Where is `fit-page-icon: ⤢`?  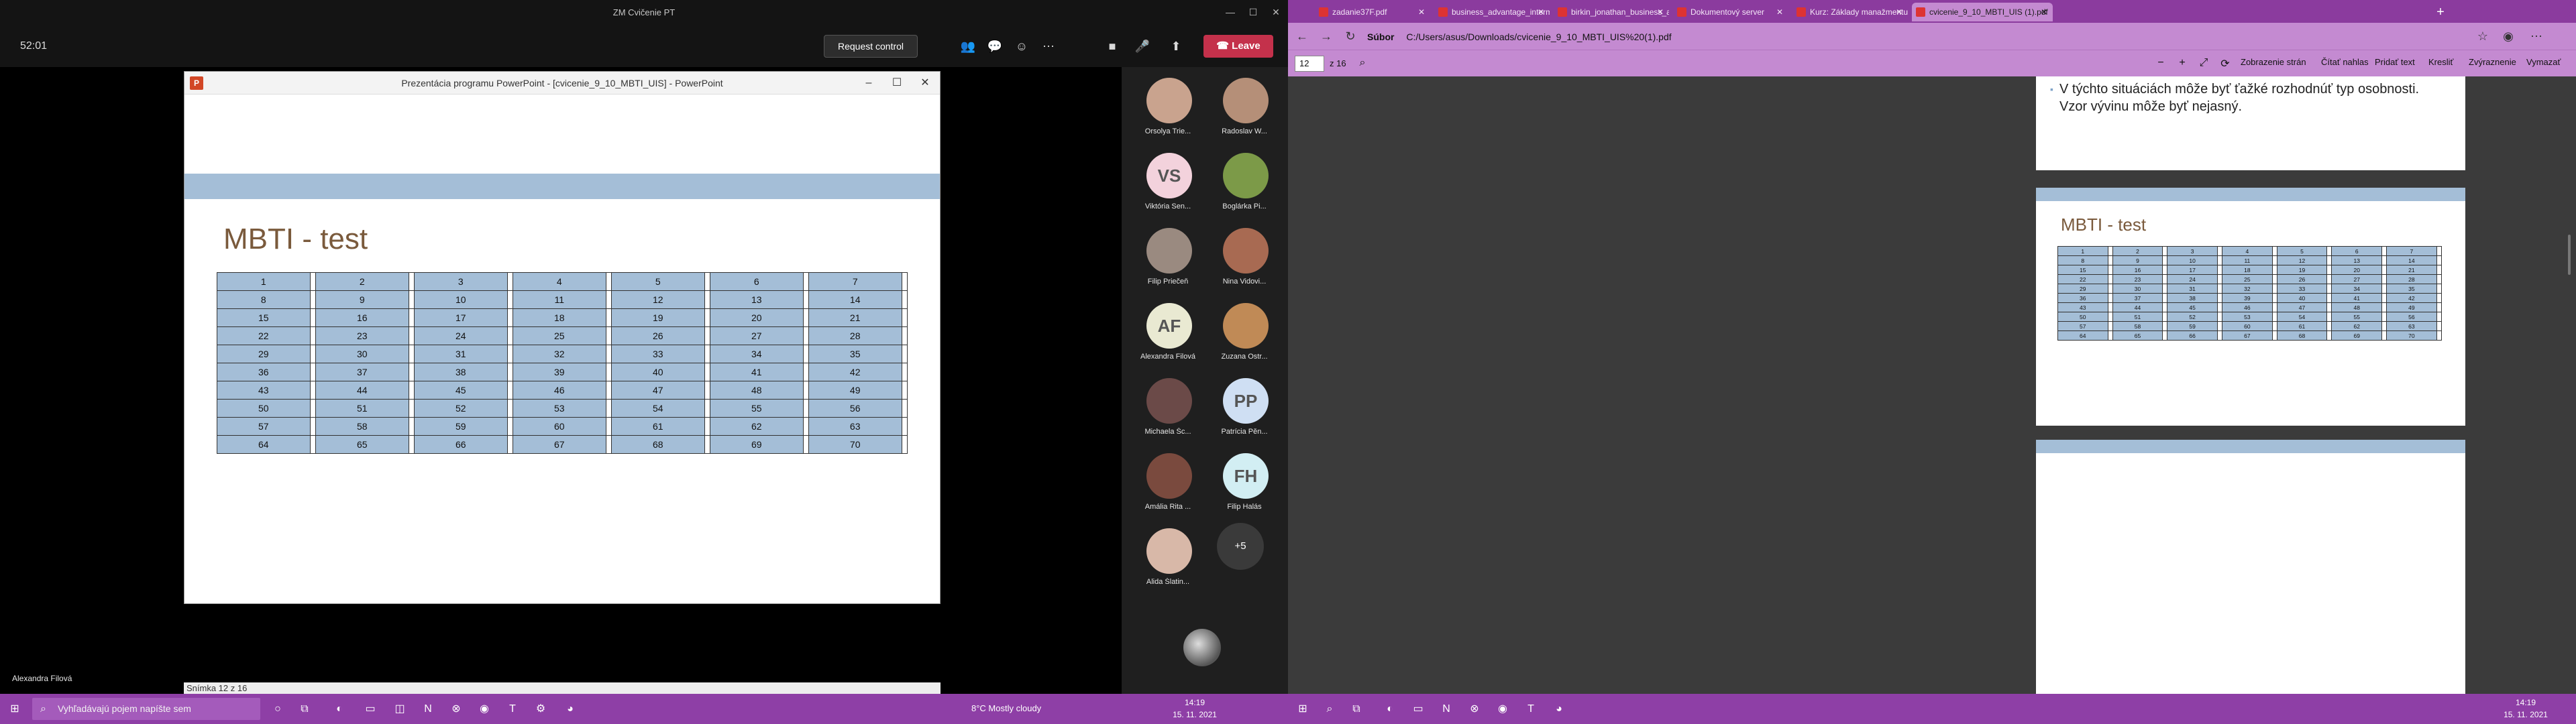 fit-page-icon: ⤢ is located at coordinates (2203, 63).